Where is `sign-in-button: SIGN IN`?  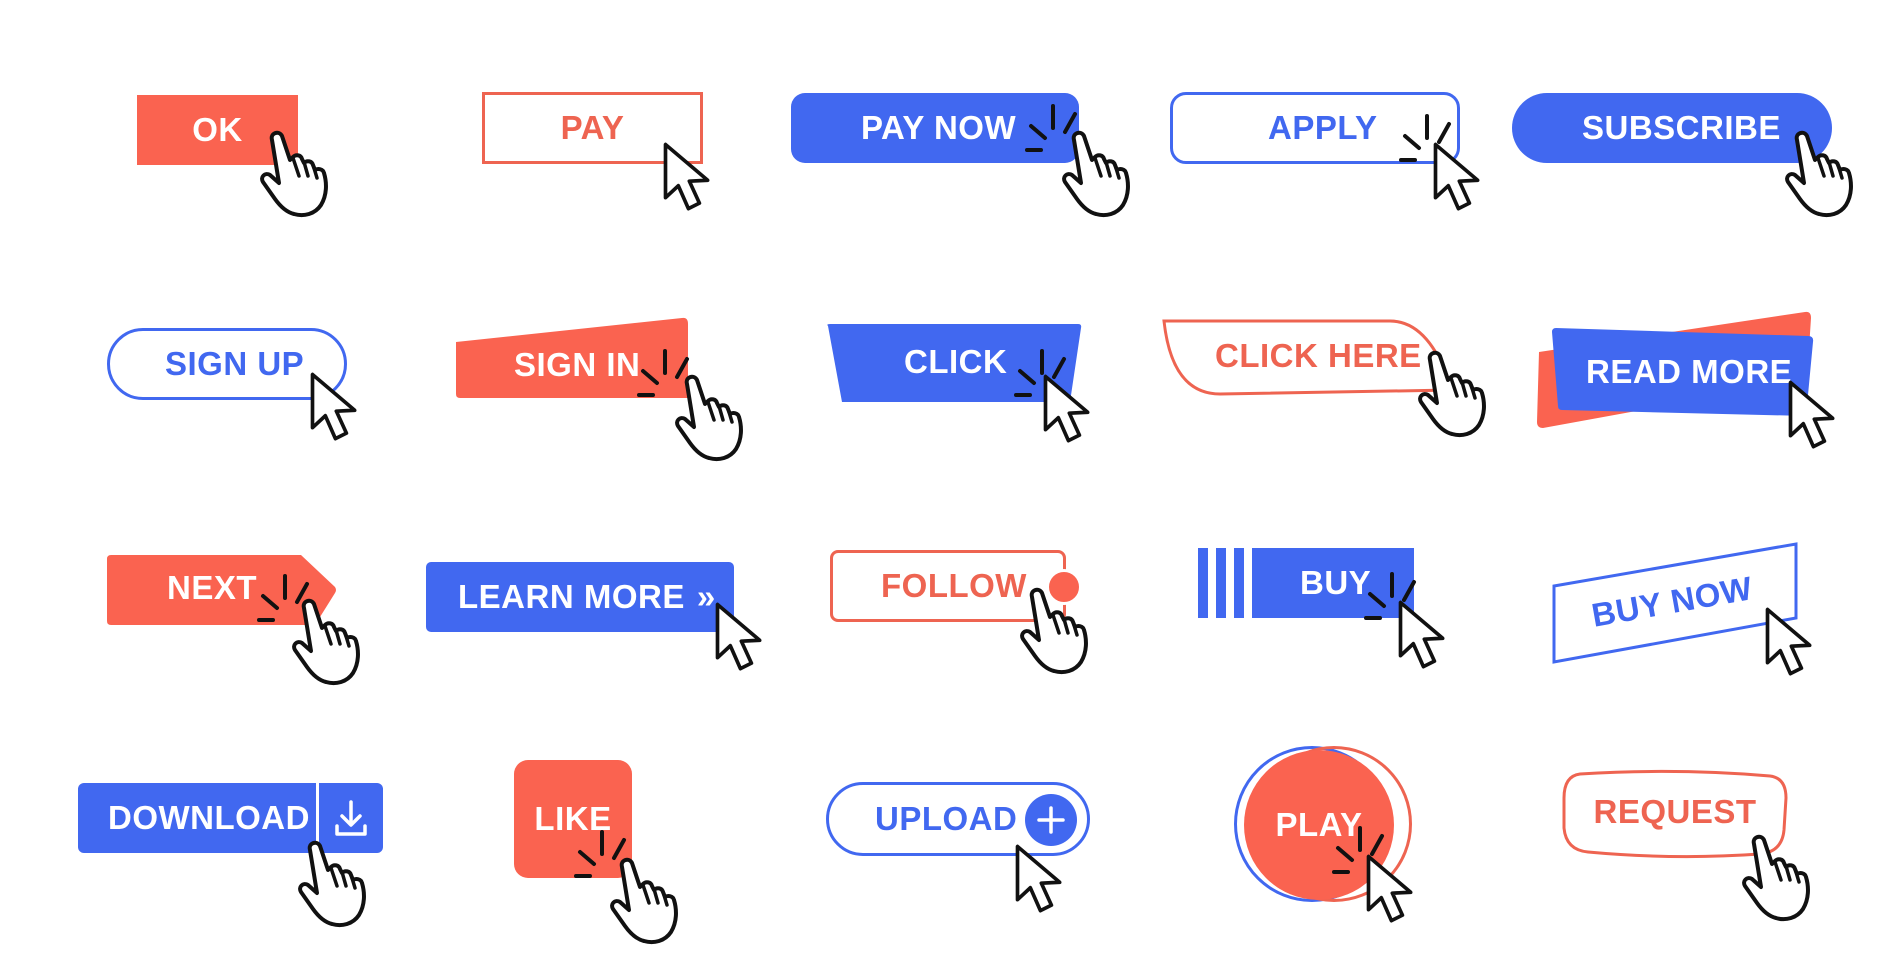 sign-in-button: SIGN IN is located at coordinates (572, 365).